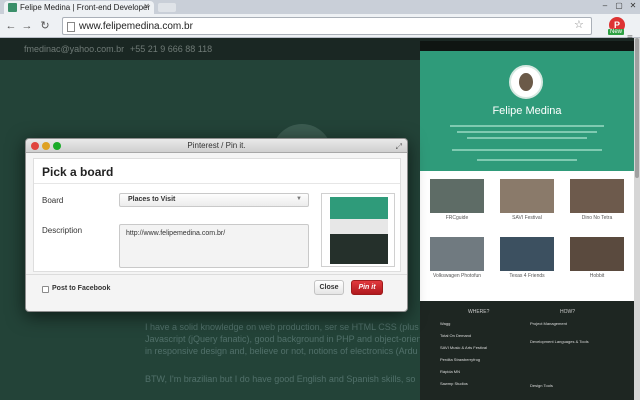 This screenshot has height=400, width=640. I want to click on board-select: Places to Visit ▼, so click(214, 200).